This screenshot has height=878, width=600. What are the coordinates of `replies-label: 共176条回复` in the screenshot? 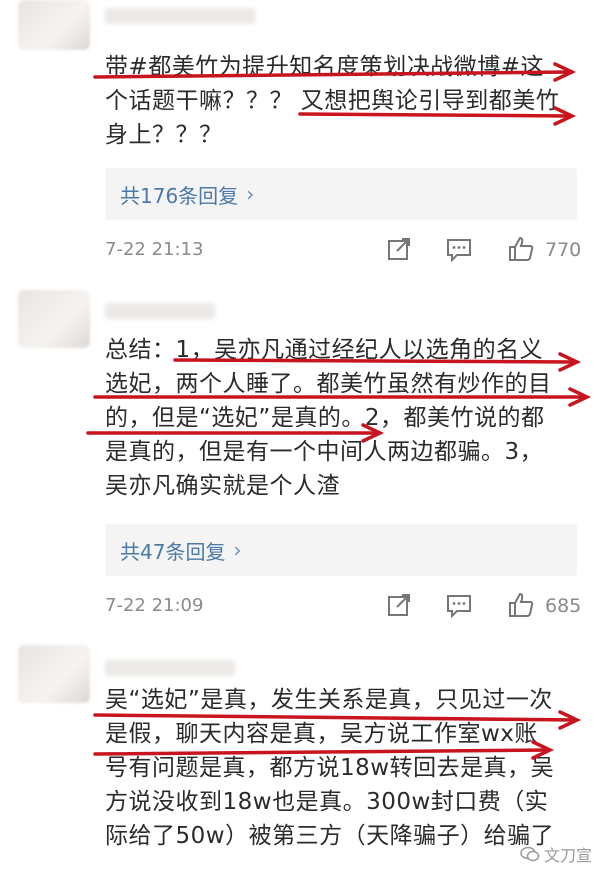 It's located at (179, 195).